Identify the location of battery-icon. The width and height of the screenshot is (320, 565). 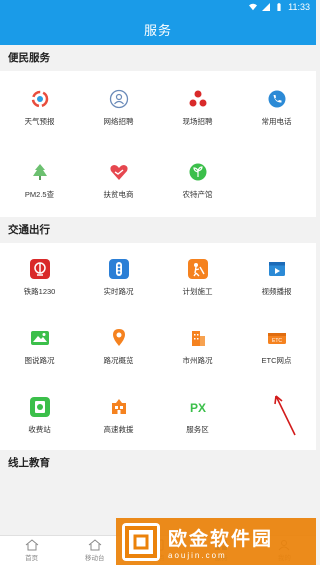
(279, 7).